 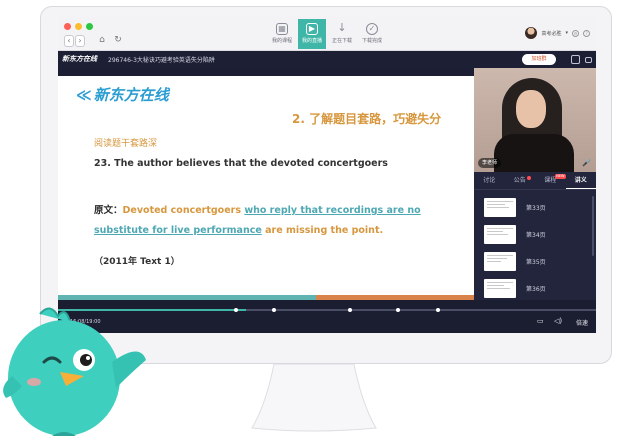 I want to click on home-icon: ⌂, so click(x=102, y=41).